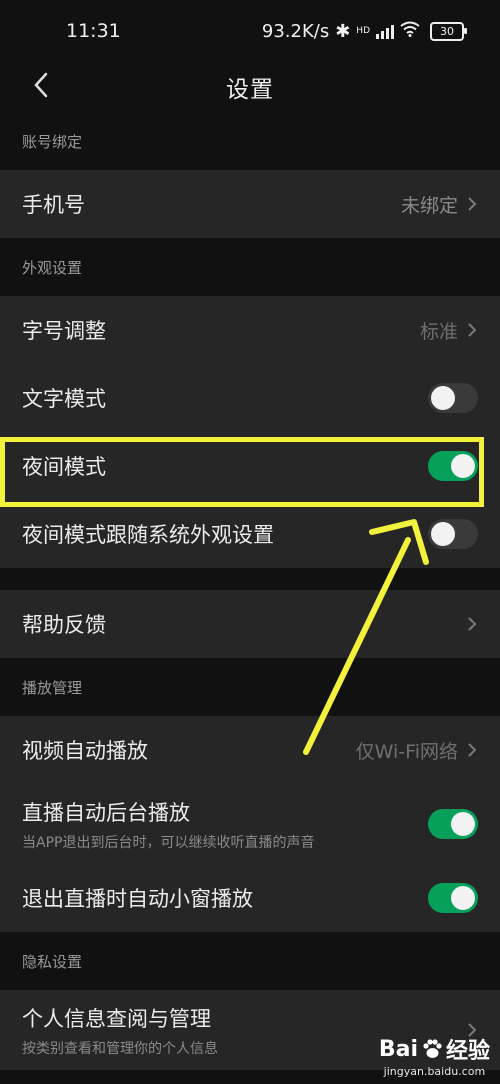 The height and width of the screenshot is (1084, 500). I want to click on phone-value: 未绑定, so click(429, 205).